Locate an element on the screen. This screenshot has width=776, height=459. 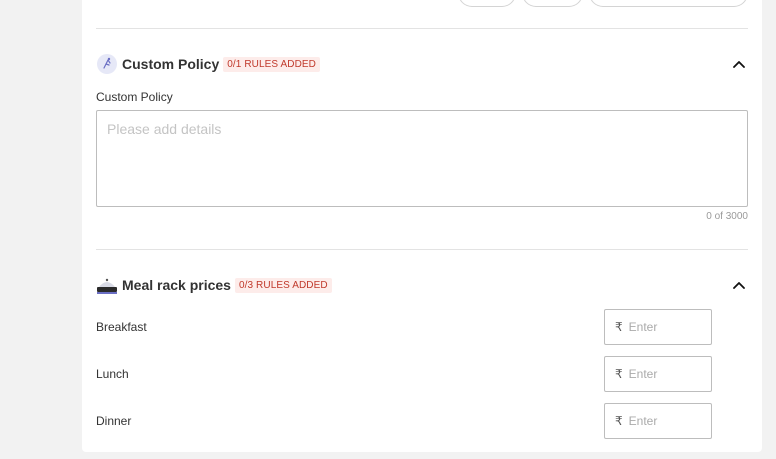
lunch-price-input is located at coordinates (663, 374).